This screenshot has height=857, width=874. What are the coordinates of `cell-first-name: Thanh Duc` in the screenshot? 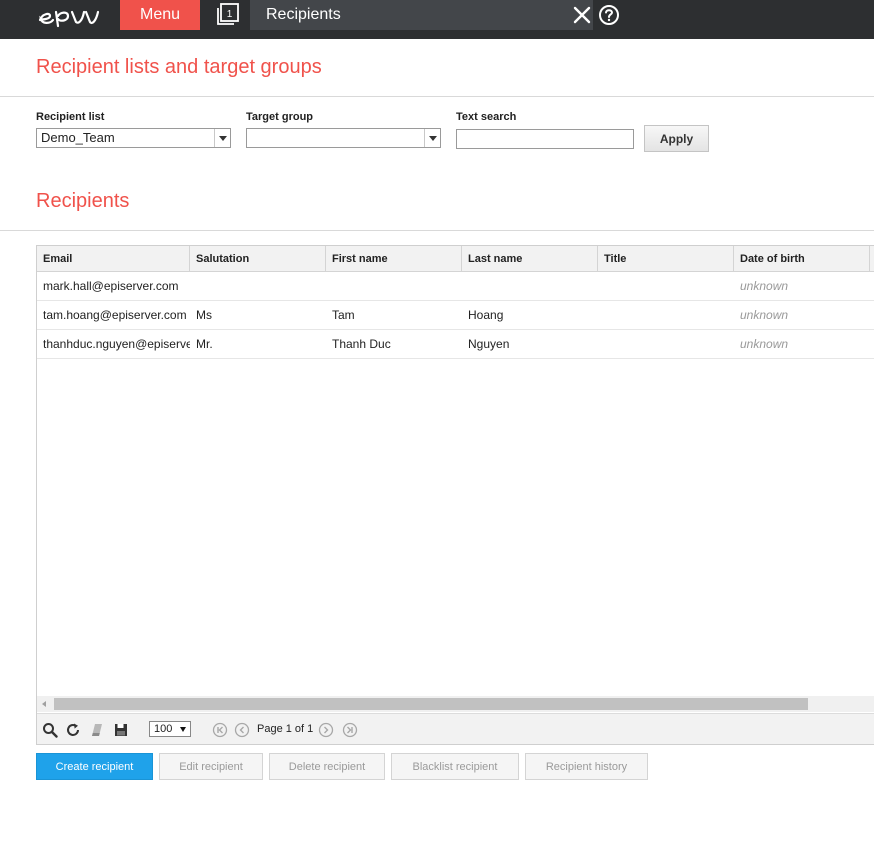 It's located at (361, 344).